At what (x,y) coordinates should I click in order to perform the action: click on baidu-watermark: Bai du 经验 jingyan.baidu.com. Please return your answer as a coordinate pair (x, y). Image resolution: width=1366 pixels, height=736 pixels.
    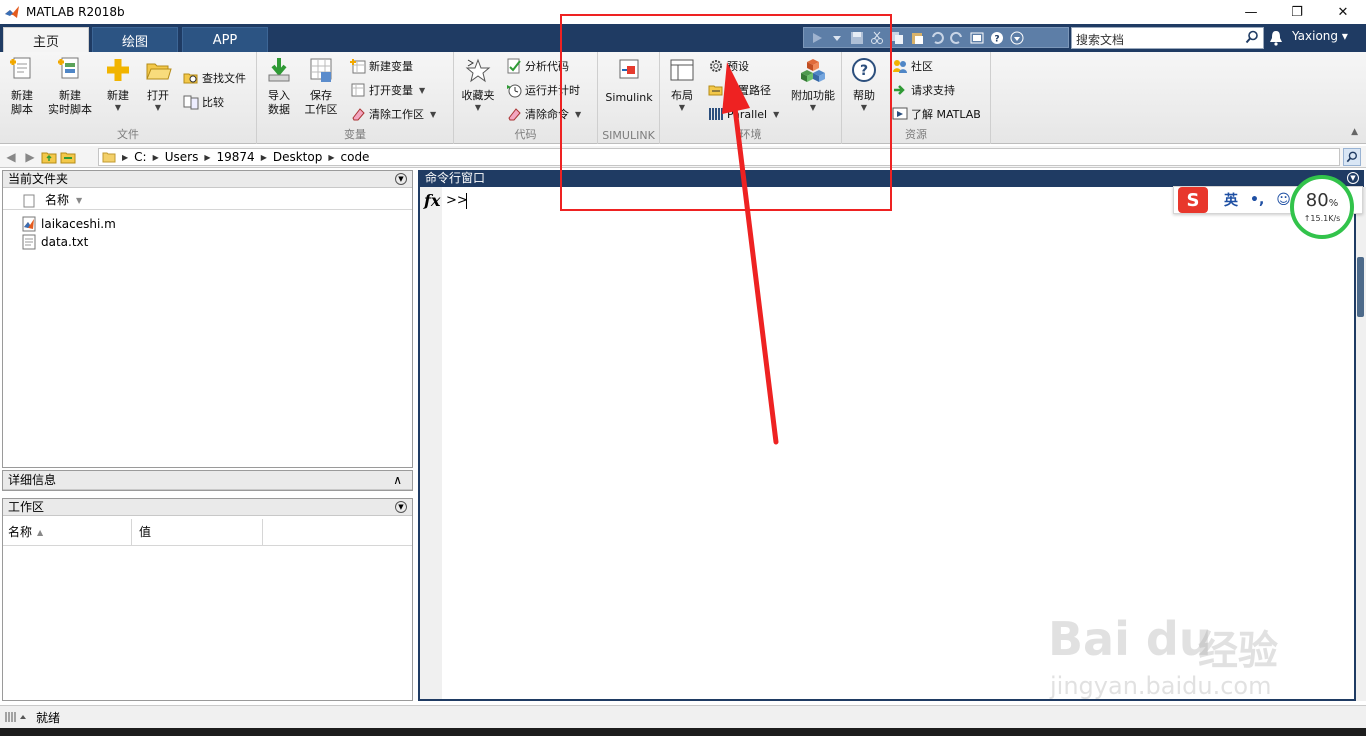
    Looking at the image, I should click on (1178, 650).